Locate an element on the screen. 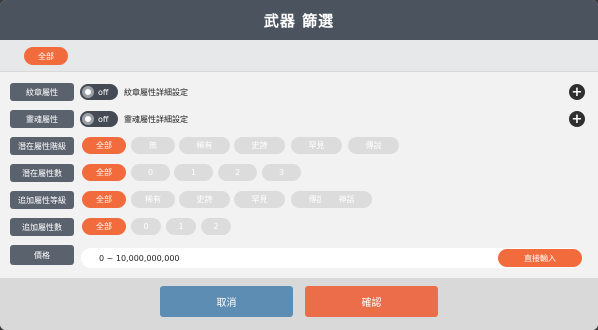  potential-count-label: 潛在屬性數 is located at coordinates (42, 173).